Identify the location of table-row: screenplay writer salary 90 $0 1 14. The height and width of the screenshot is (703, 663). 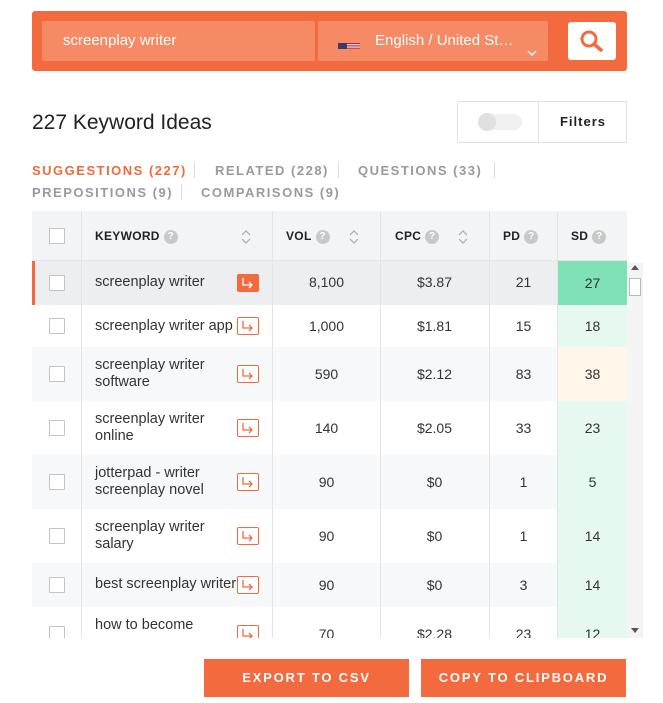
(329, 536).